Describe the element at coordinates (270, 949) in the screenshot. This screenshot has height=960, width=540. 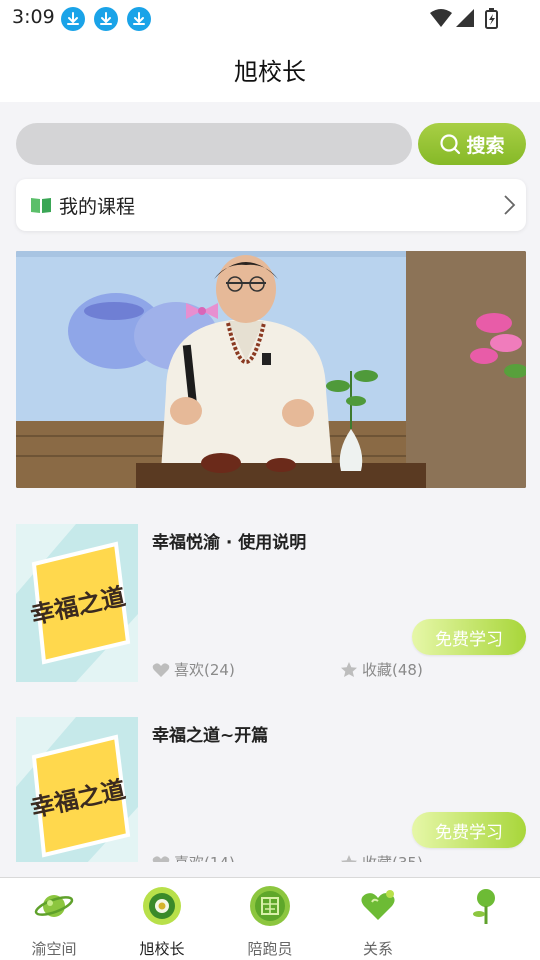
I see `nav-label: 陪跑员` at that location.